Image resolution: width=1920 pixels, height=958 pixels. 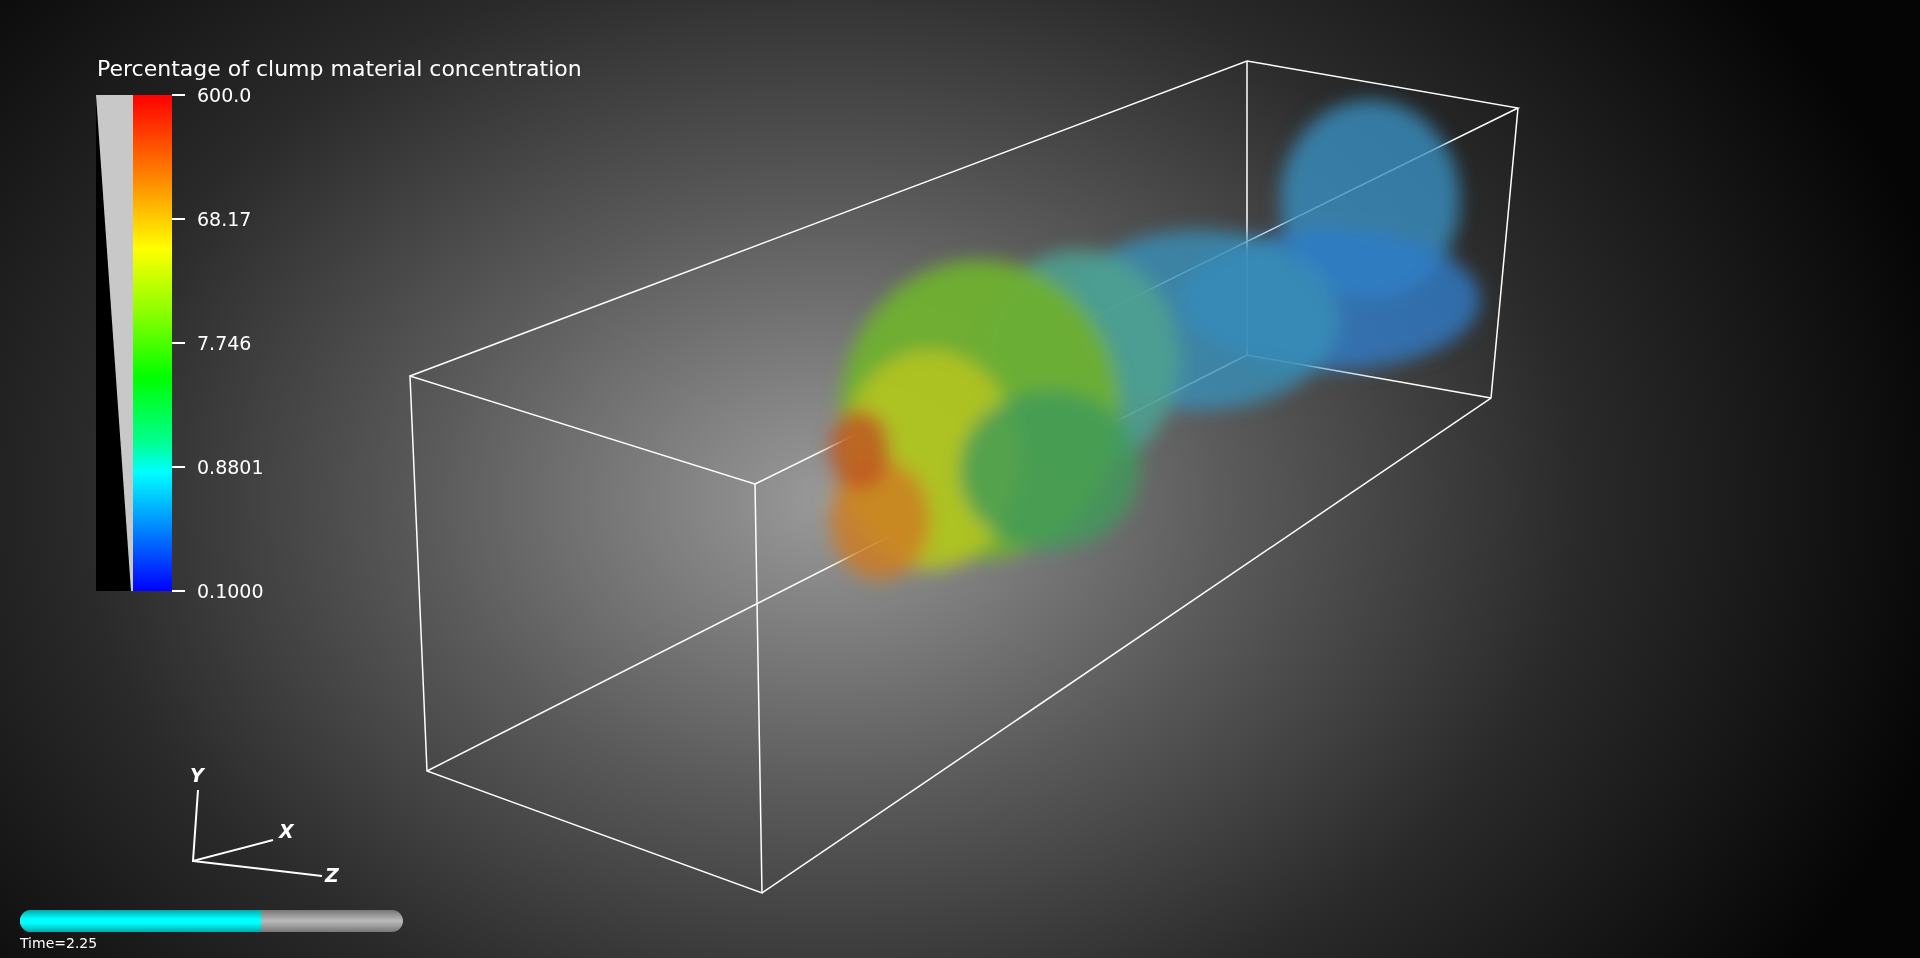 What do you see at coordinates (230, 467) in the screenshot?
I see `legend-tick-label: 0.8801` at bounding box center [230, 467].